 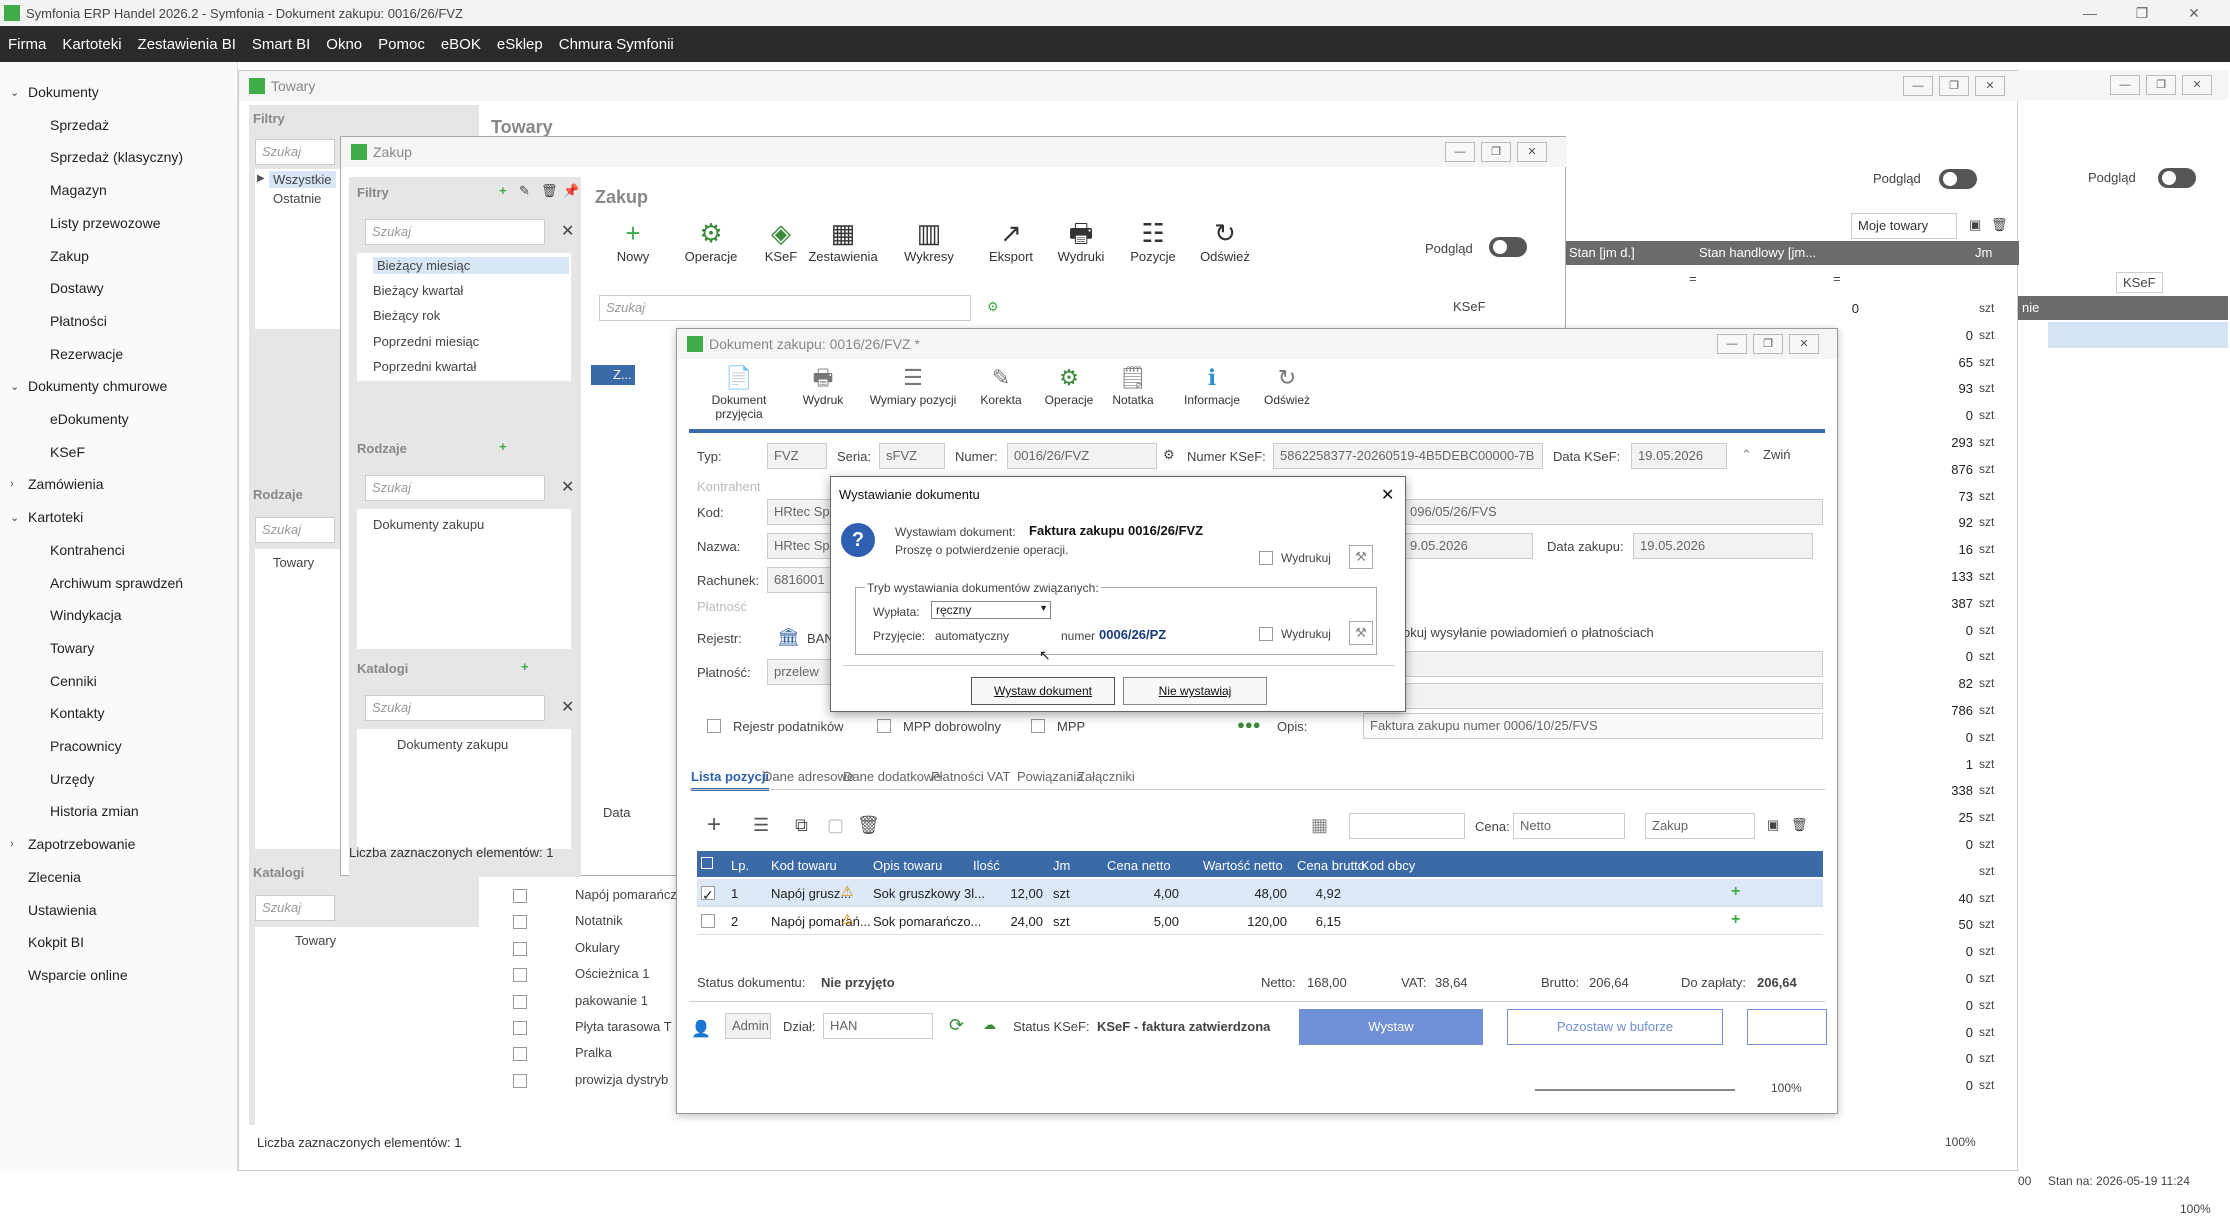 What do you see at coordinates (1776, 454) in the screenshot?
I see `collapse-button: Zwiń` at bounding box center [1776, 454].